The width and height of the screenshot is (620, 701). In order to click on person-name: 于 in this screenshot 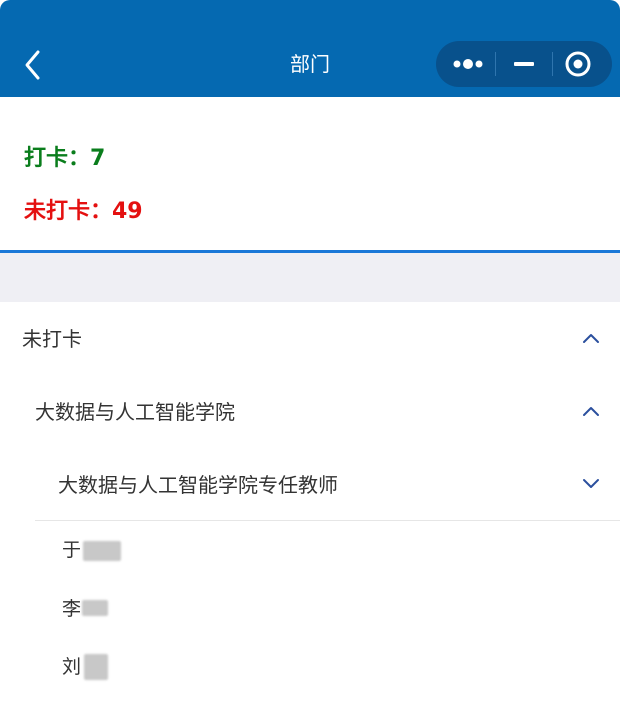, I will do `click(72, 550)`.